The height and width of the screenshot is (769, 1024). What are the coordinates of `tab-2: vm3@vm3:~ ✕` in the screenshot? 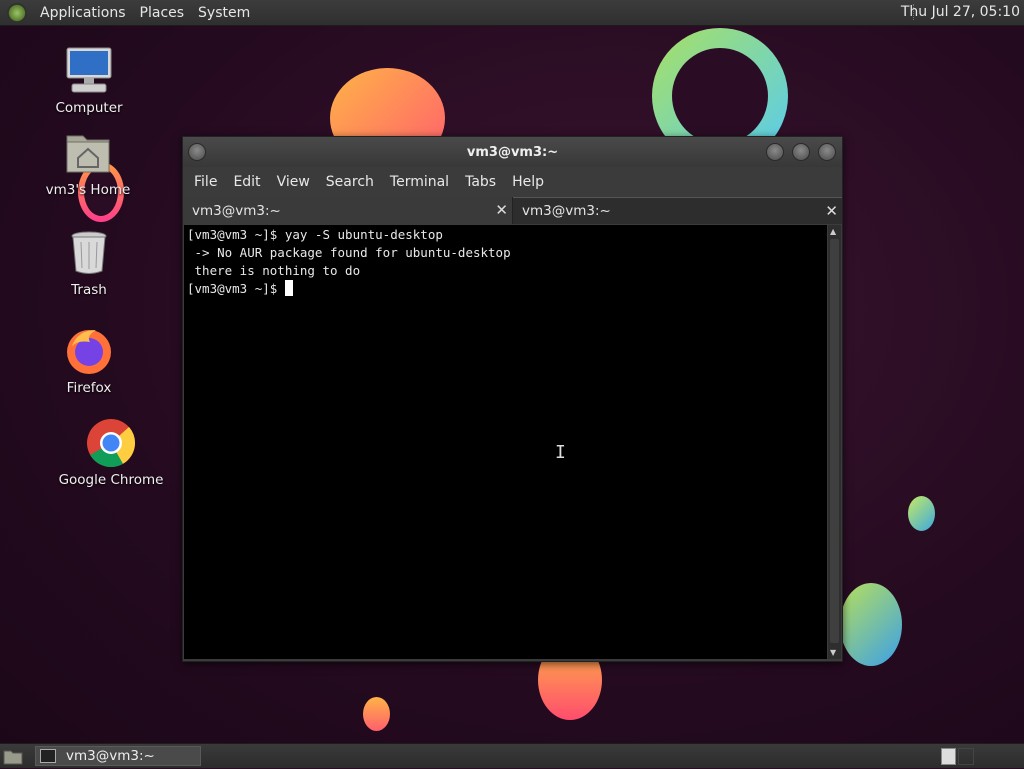 It's located at (677, 210).